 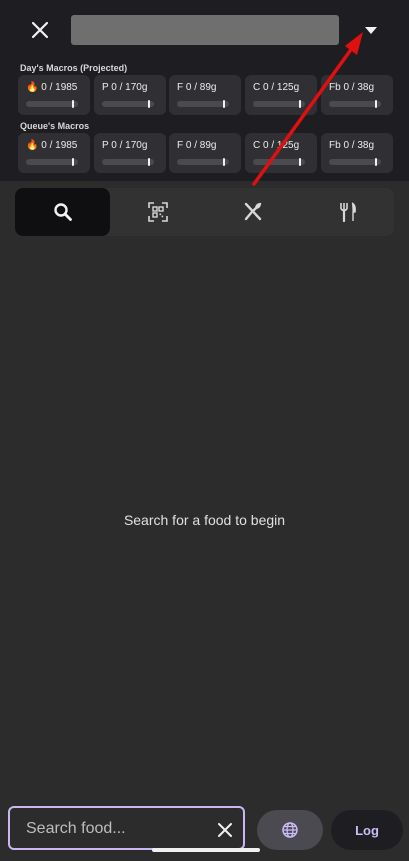 I want to click on queues-macros-label: Queue's Macros, so click(x=55, y=126).